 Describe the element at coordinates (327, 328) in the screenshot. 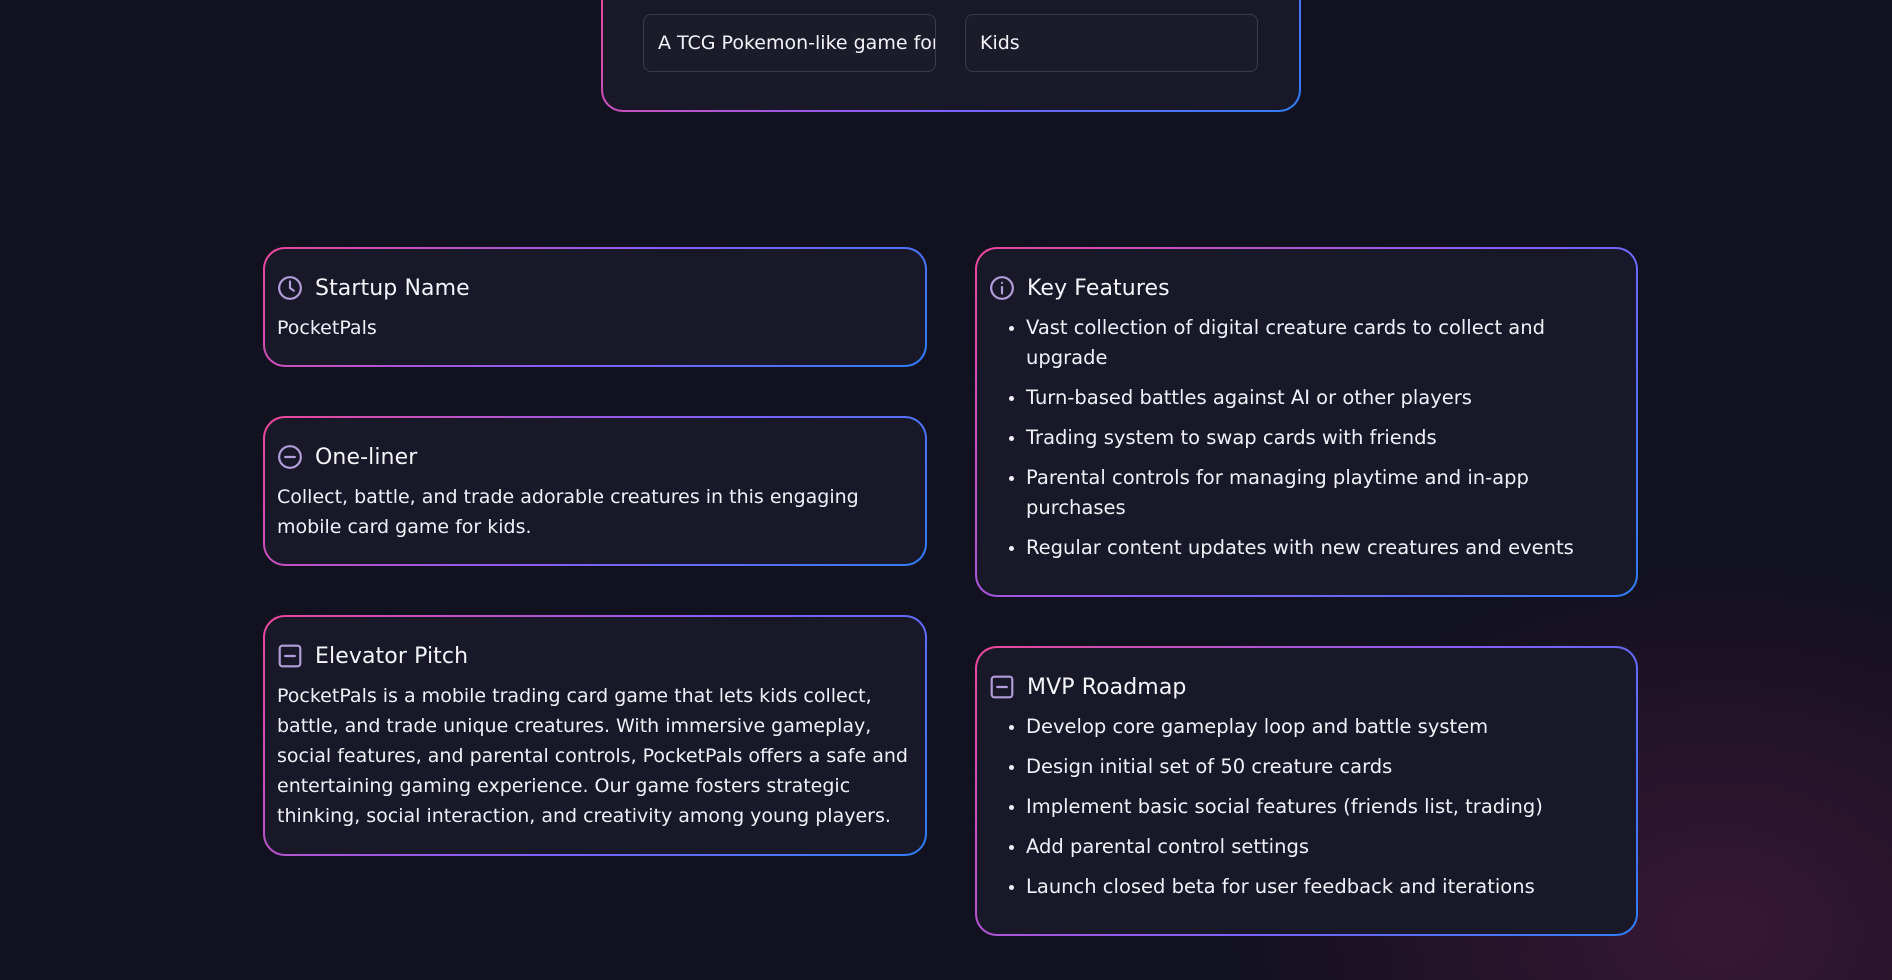

I see `startup-name-text: PocketPals` at that location.